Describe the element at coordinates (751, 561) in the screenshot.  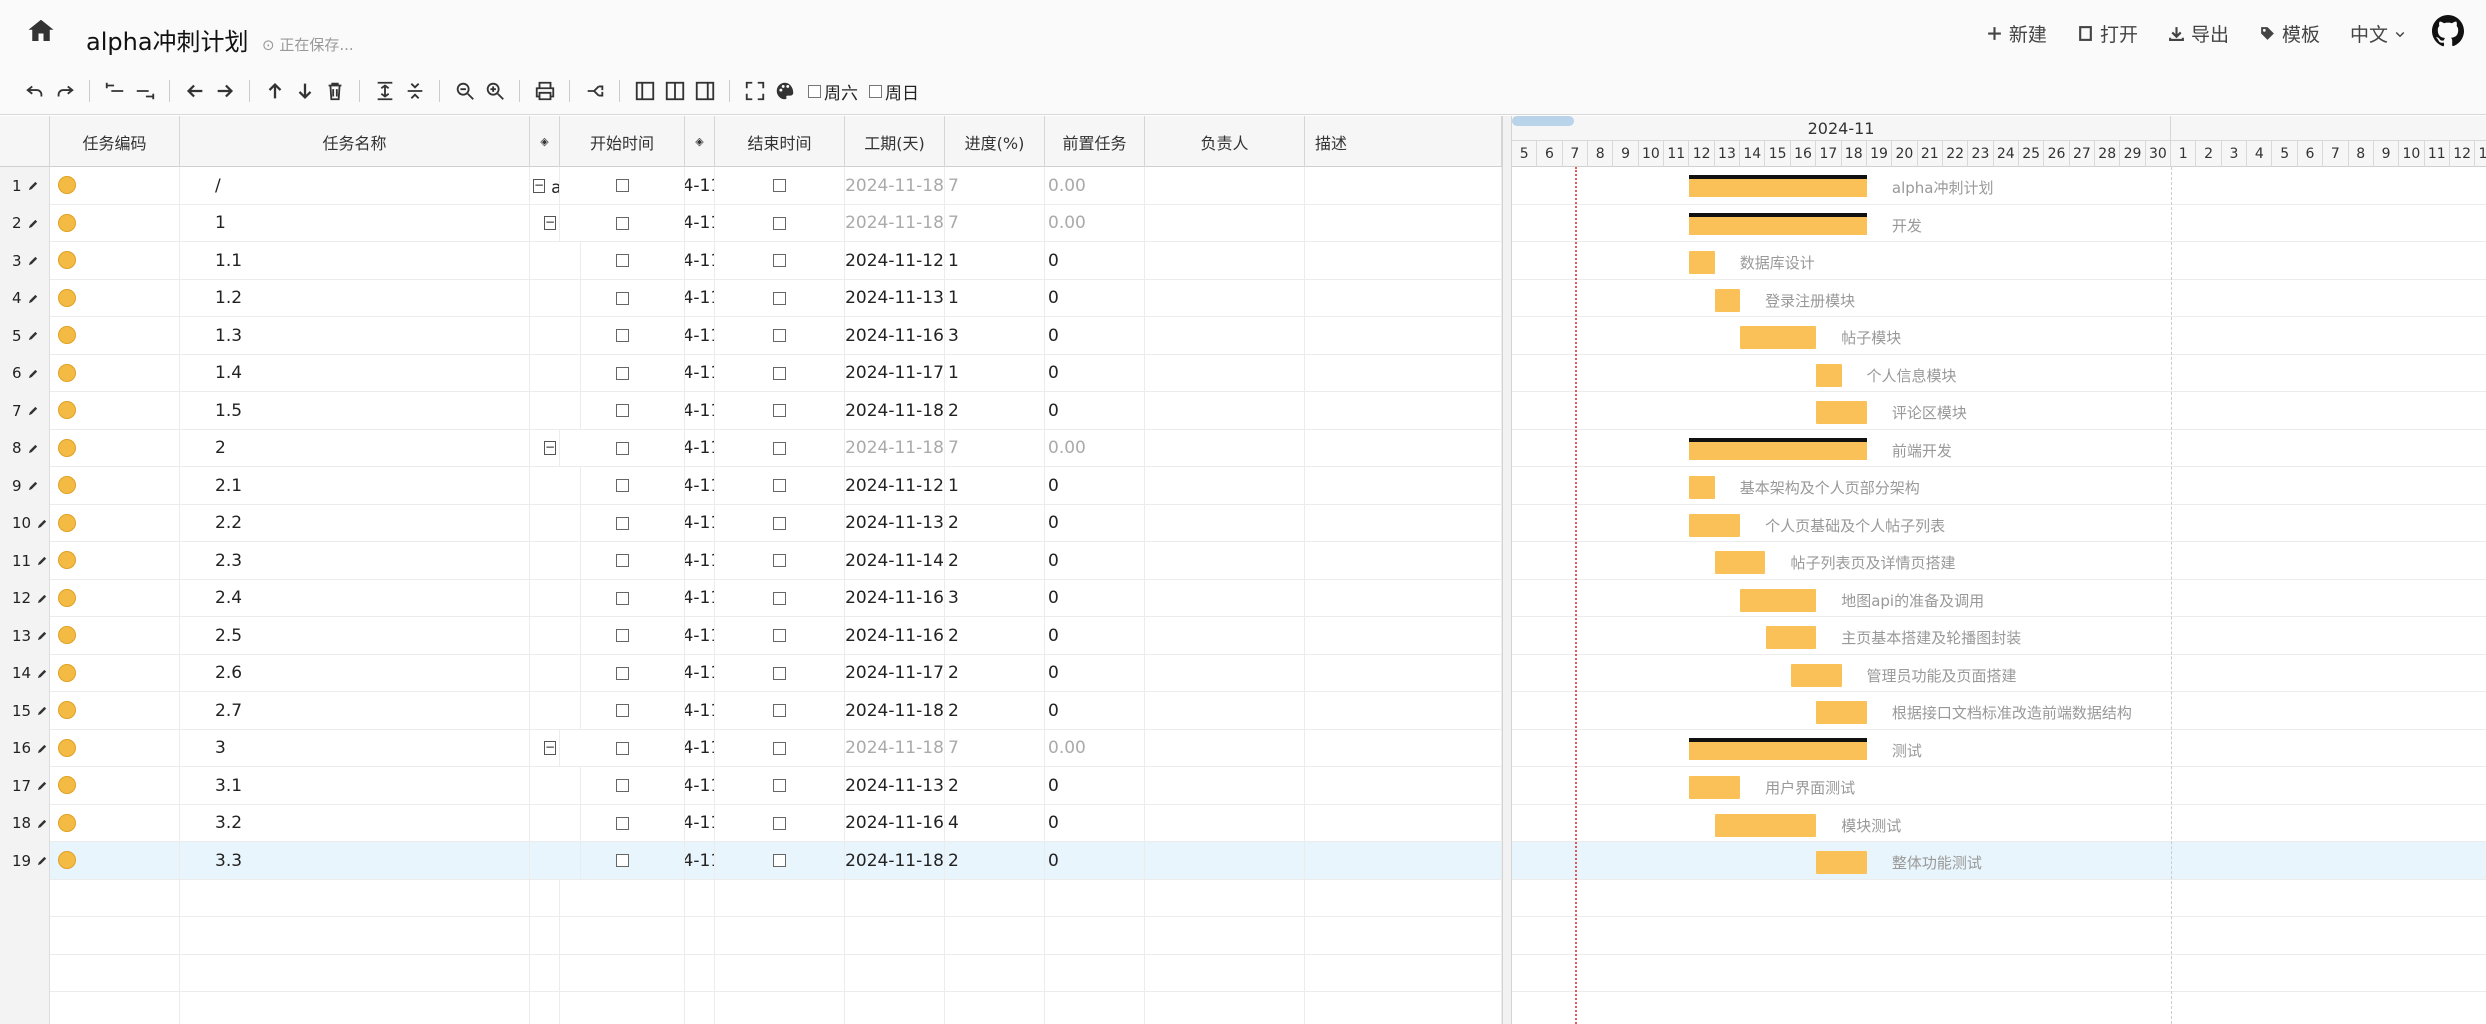
I see `table-row: 112.3帖子列表页及详情页搭建2024-11-132024-11-1420` at that location.